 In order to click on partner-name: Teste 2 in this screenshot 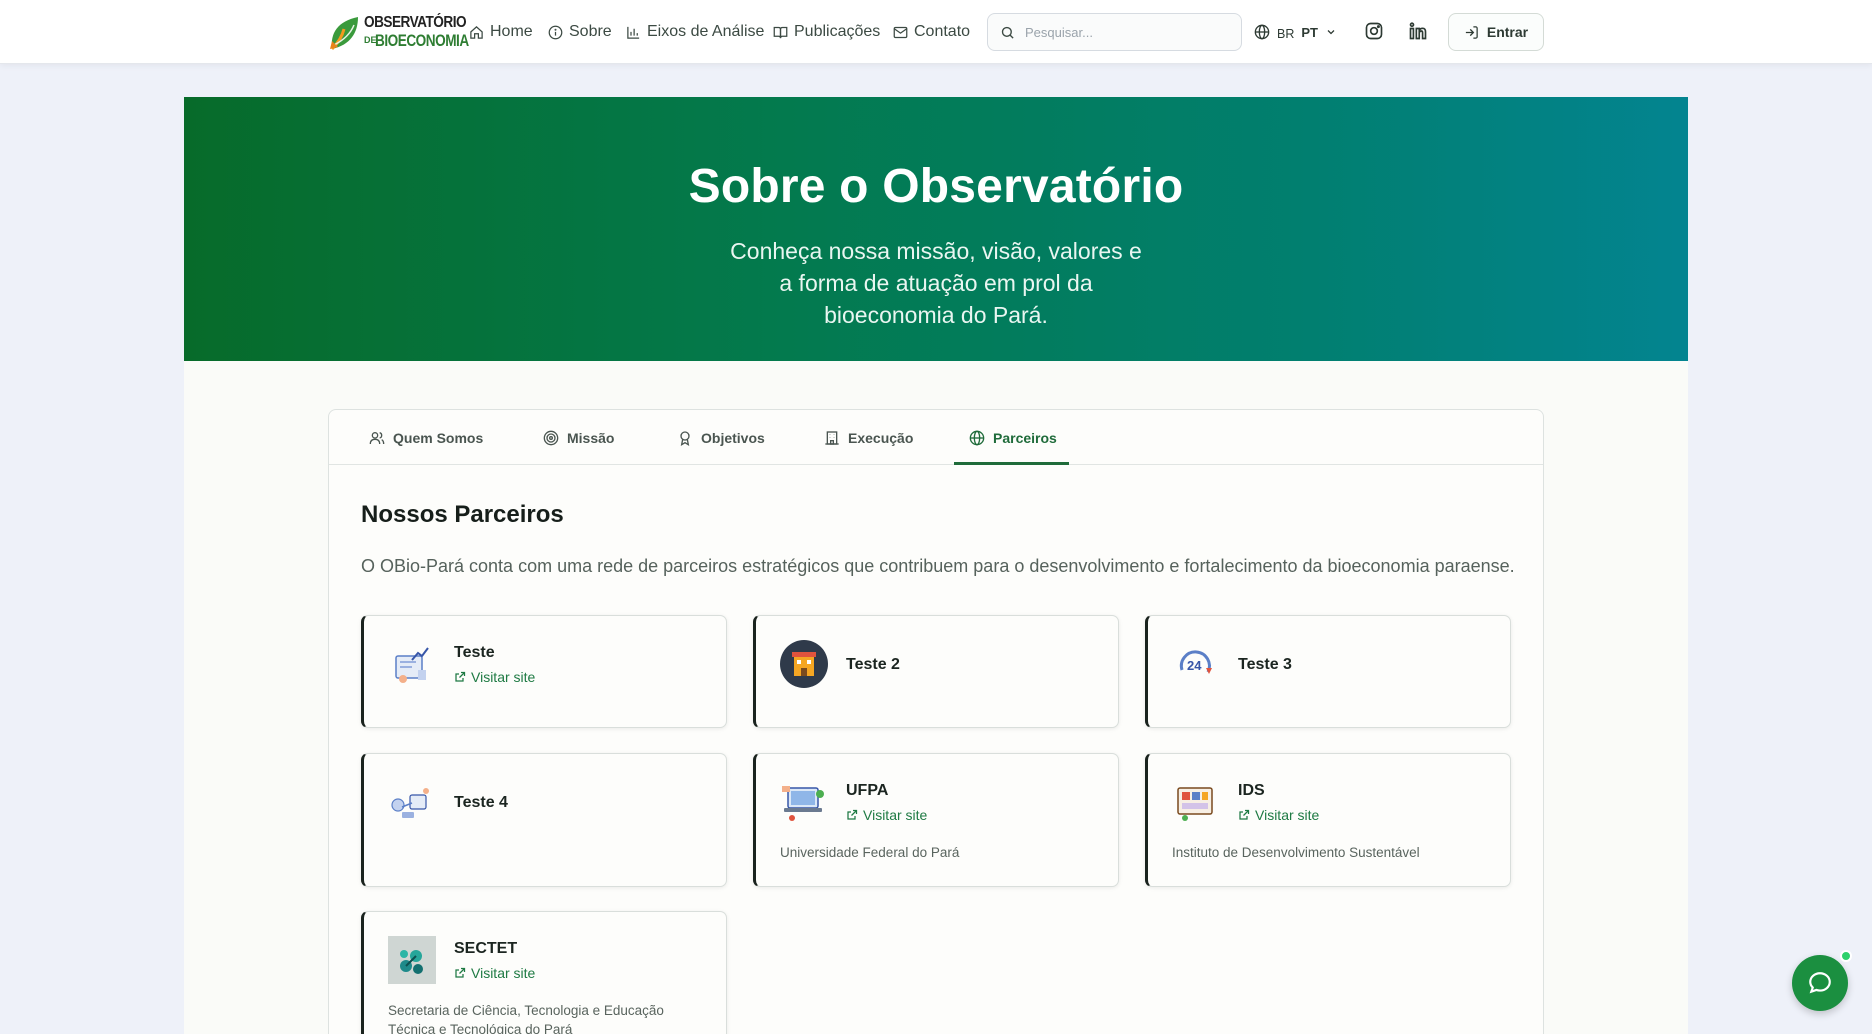, I will do `click(873, 664)`.